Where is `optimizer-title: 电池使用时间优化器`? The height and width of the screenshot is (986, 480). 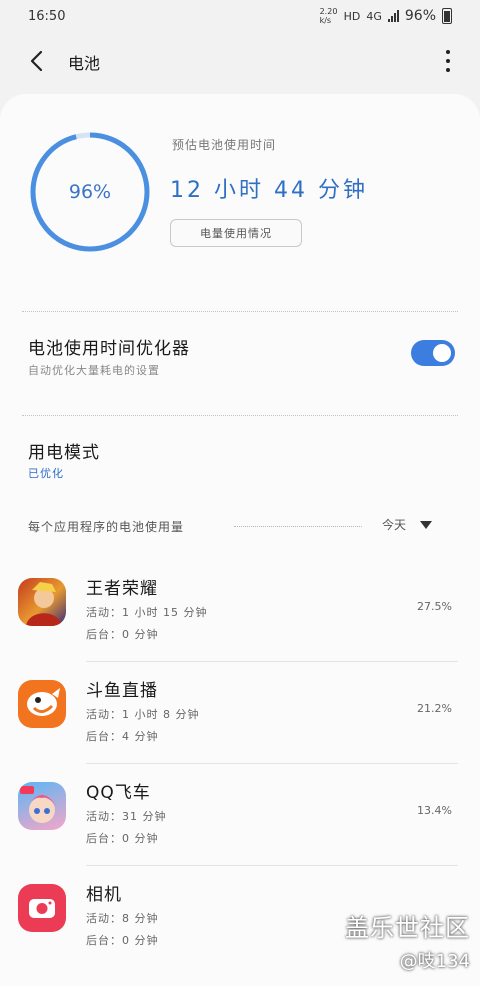
optimizer-title: 电池使用时间优化器 is located at coordinates (109, 346).